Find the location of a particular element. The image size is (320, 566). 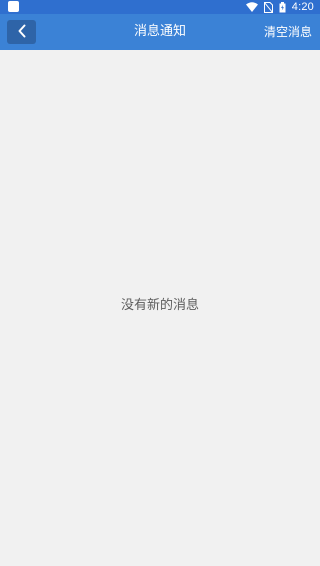

status-bar: 4:20 is located at coordinates (160, 7).